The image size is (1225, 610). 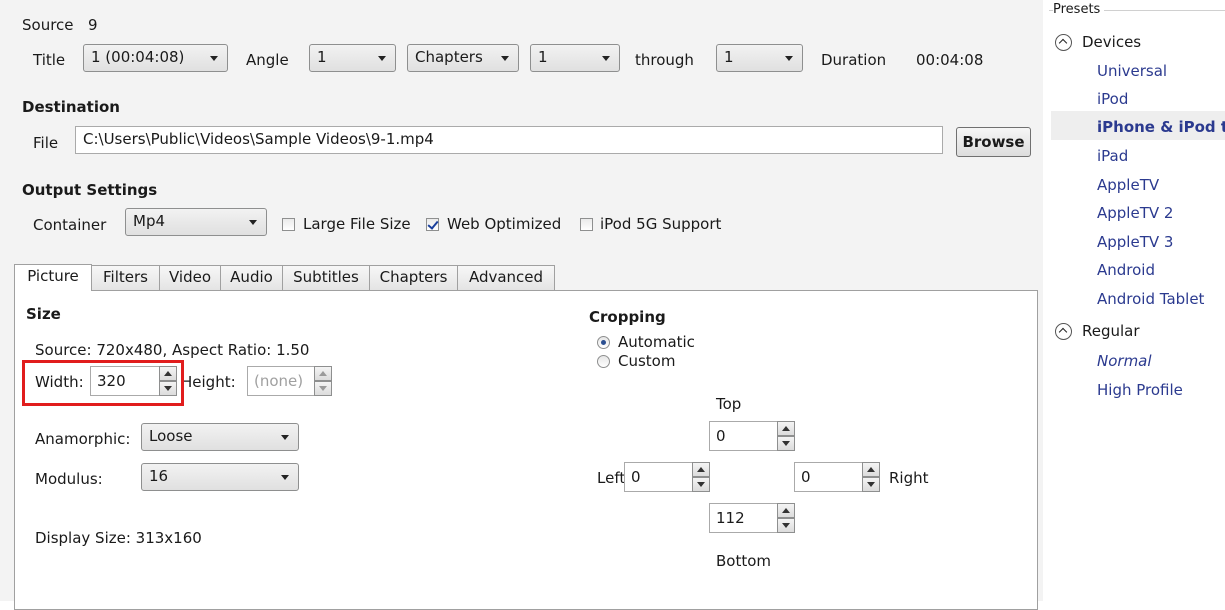 I want to click on preset-item: AppleTV, so click(x=1128, y=185).